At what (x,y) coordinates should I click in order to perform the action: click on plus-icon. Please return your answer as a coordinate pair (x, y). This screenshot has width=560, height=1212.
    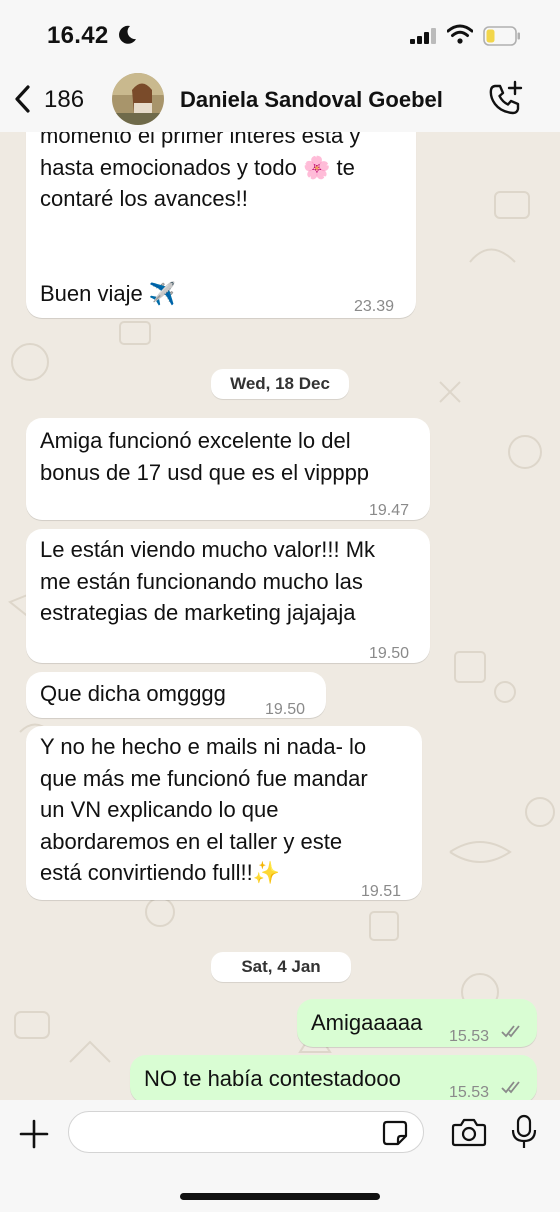
    Looking at the image, I should click on (34, 1134).